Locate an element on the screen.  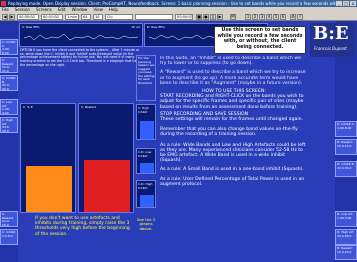
rate-field: 64 is located at coordinates (86, 17).